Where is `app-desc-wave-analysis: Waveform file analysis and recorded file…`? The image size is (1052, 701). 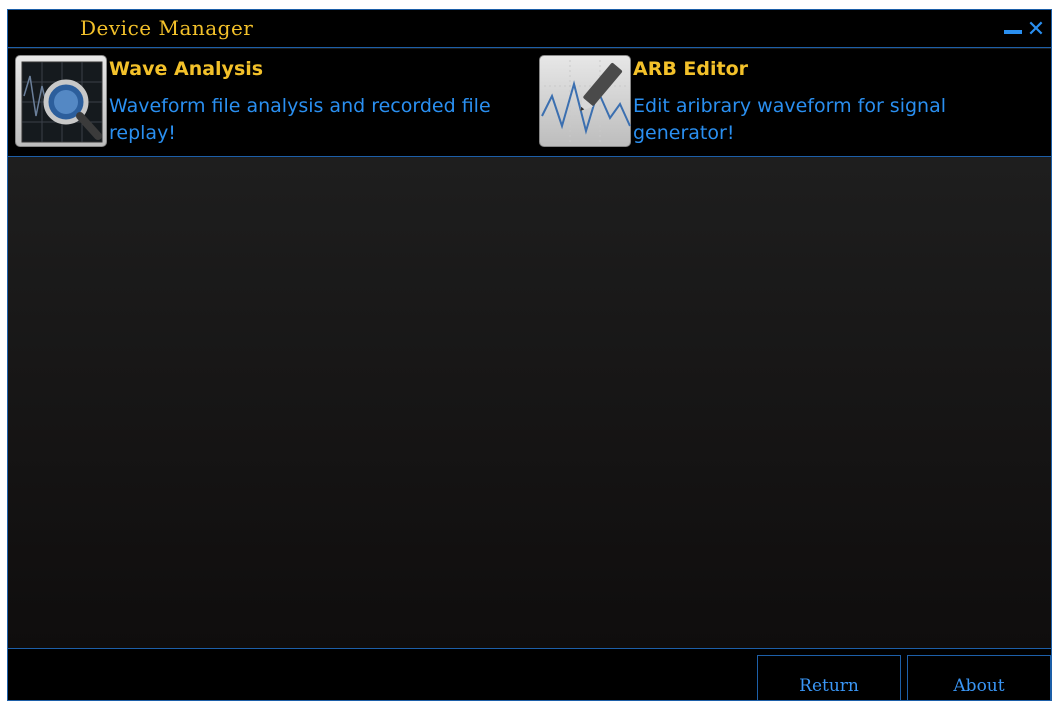
app-desc-wave-analysis: Waveform file analysis and recorded file… is located at coordinates (300, 119).